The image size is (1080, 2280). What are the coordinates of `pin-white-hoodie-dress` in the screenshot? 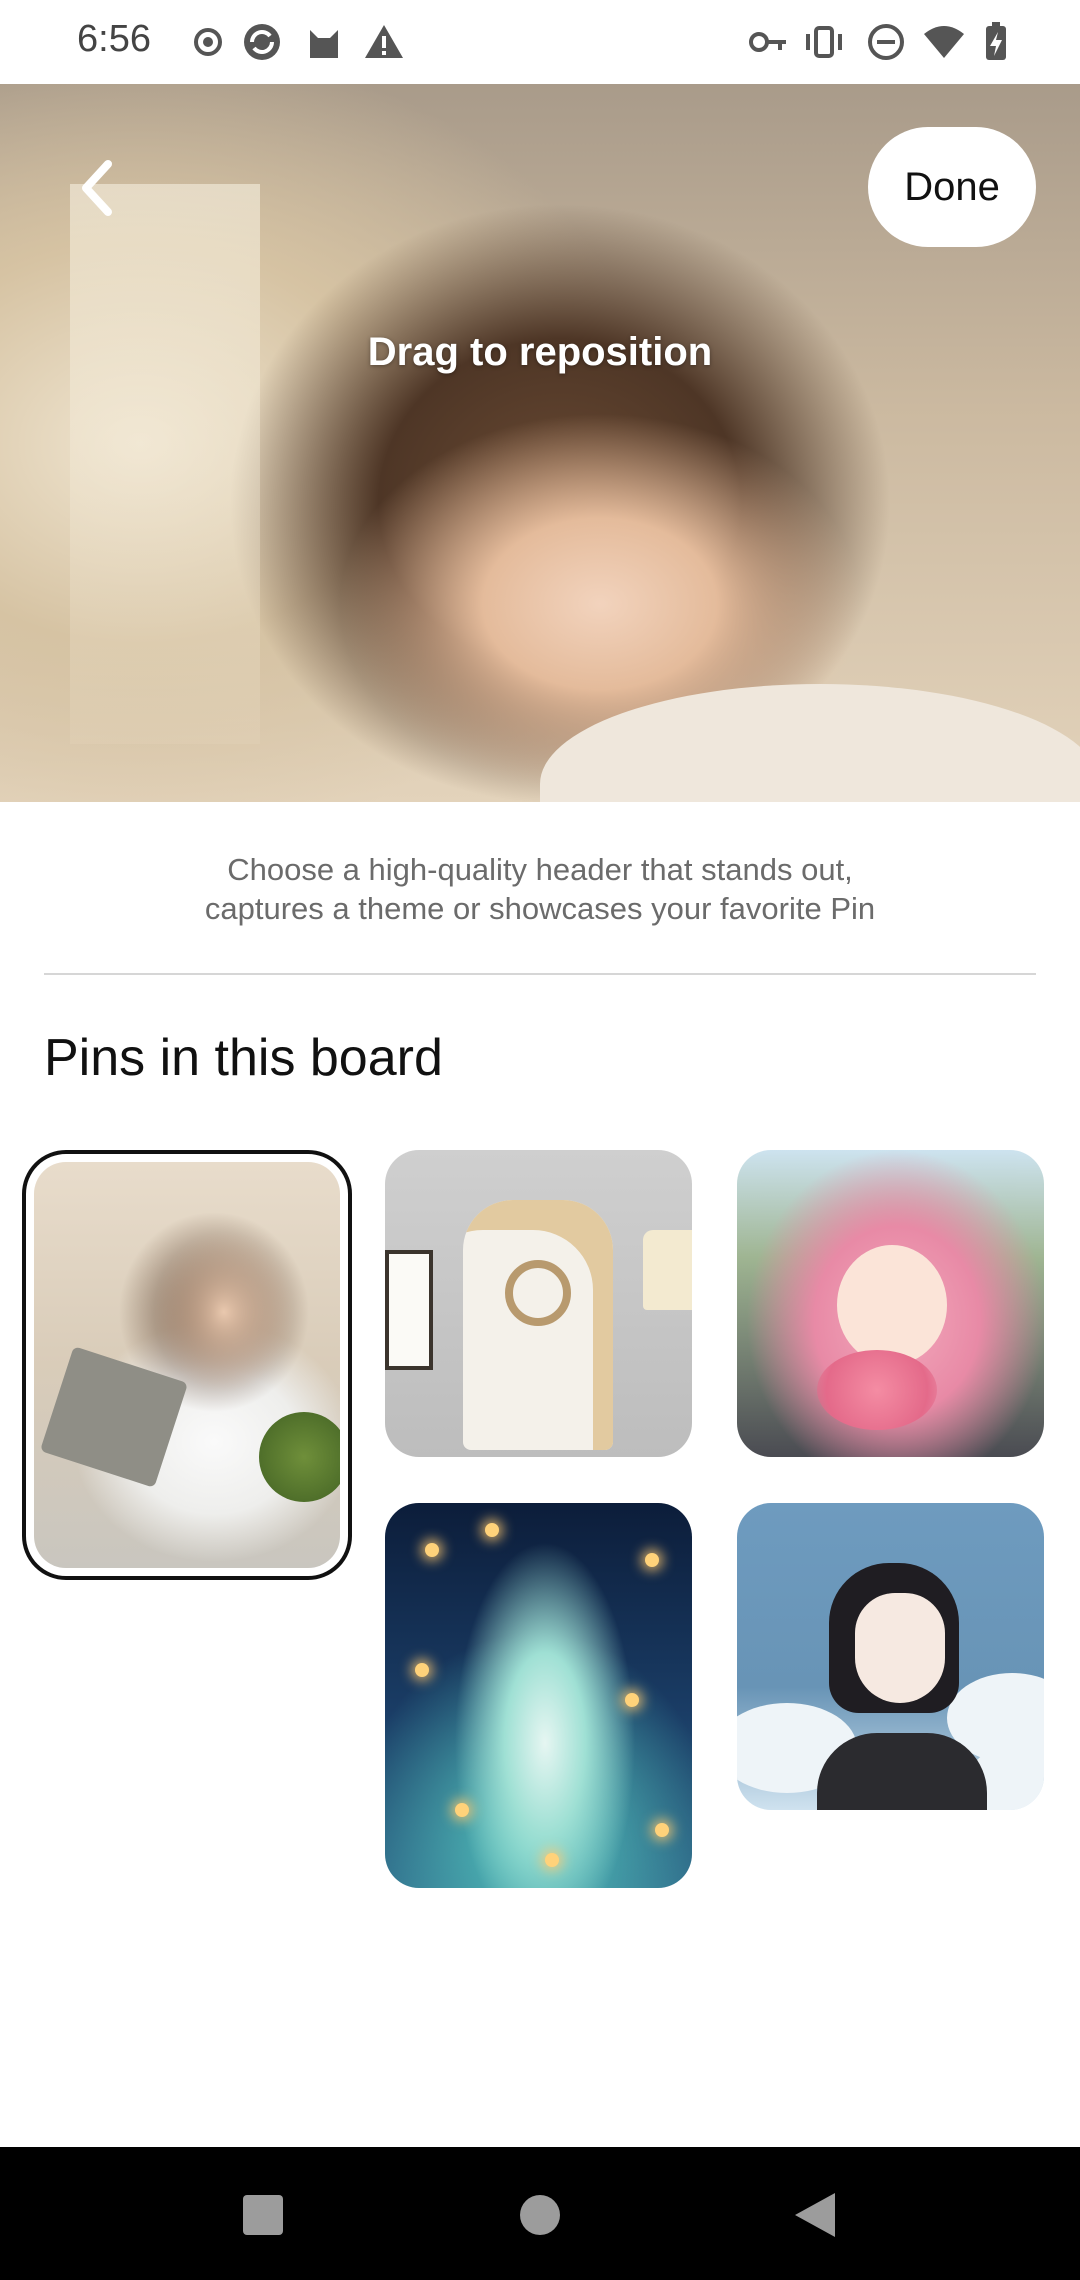 It's located at (538, 1303).